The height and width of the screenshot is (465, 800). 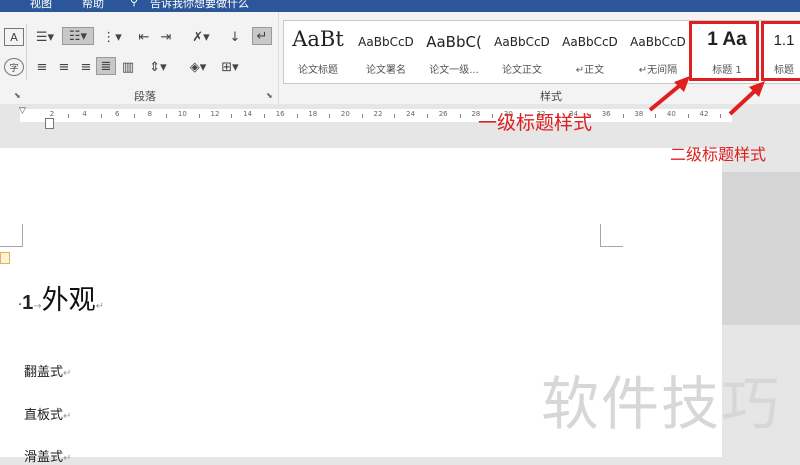 What do you see at coordinates (117, 114) in the screenshot?
I see `ruler-tick-label: 6` at bounding box center [117, 114].